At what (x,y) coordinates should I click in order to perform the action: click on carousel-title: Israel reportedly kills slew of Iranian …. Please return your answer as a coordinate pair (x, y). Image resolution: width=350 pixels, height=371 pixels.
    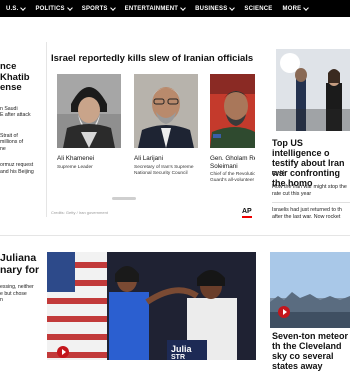
    Looking at the image, I should click on (152, 58).